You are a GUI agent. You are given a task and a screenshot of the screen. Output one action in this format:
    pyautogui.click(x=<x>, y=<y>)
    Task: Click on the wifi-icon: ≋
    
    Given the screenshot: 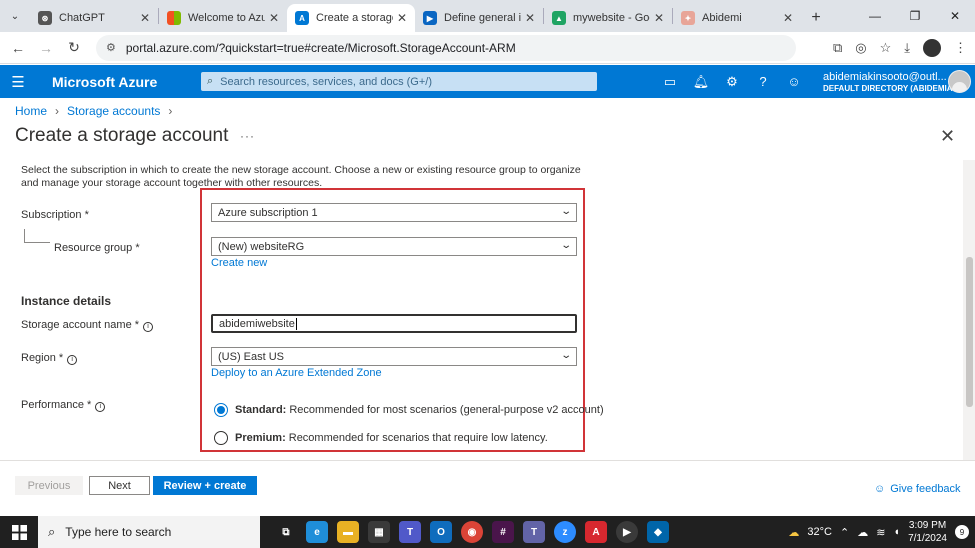 What is the action you would take?
    pyautogui.click(x=880, y=532)
    